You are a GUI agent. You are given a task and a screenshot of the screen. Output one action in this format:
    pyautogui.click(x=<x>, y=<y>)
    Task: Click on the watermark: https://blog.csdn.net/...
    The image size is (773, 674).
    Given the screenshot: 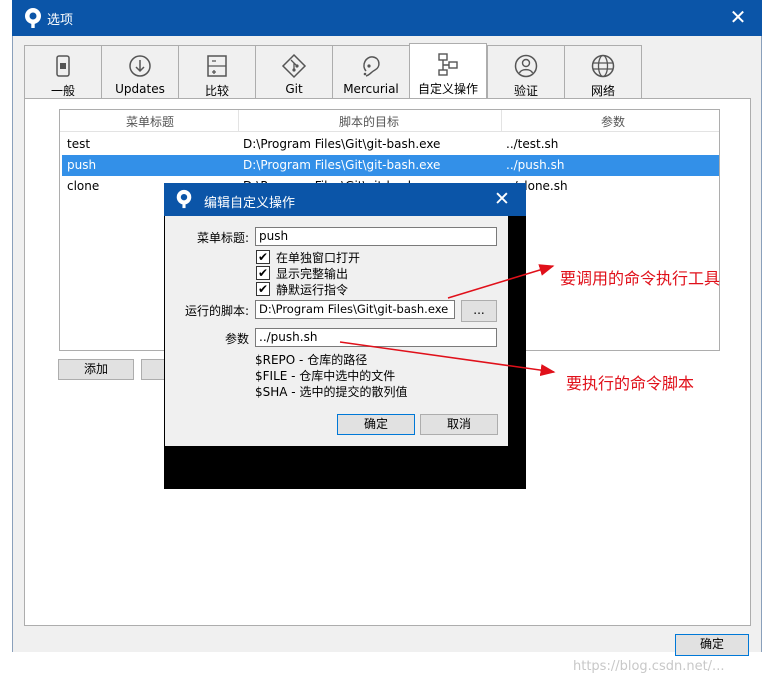 What is the action you would take?
    pyautogui.click(x=649, y=666)
    